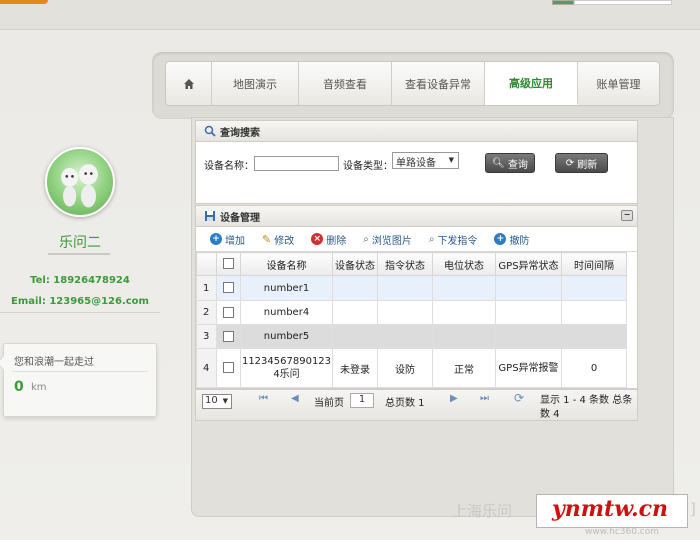 This screenshot has height=540, width=700. I want to click on table-header-row: 设备名称 设备状态 指令状态 电位状态 GPS异常状态 时间间隔, so click(411, 264).